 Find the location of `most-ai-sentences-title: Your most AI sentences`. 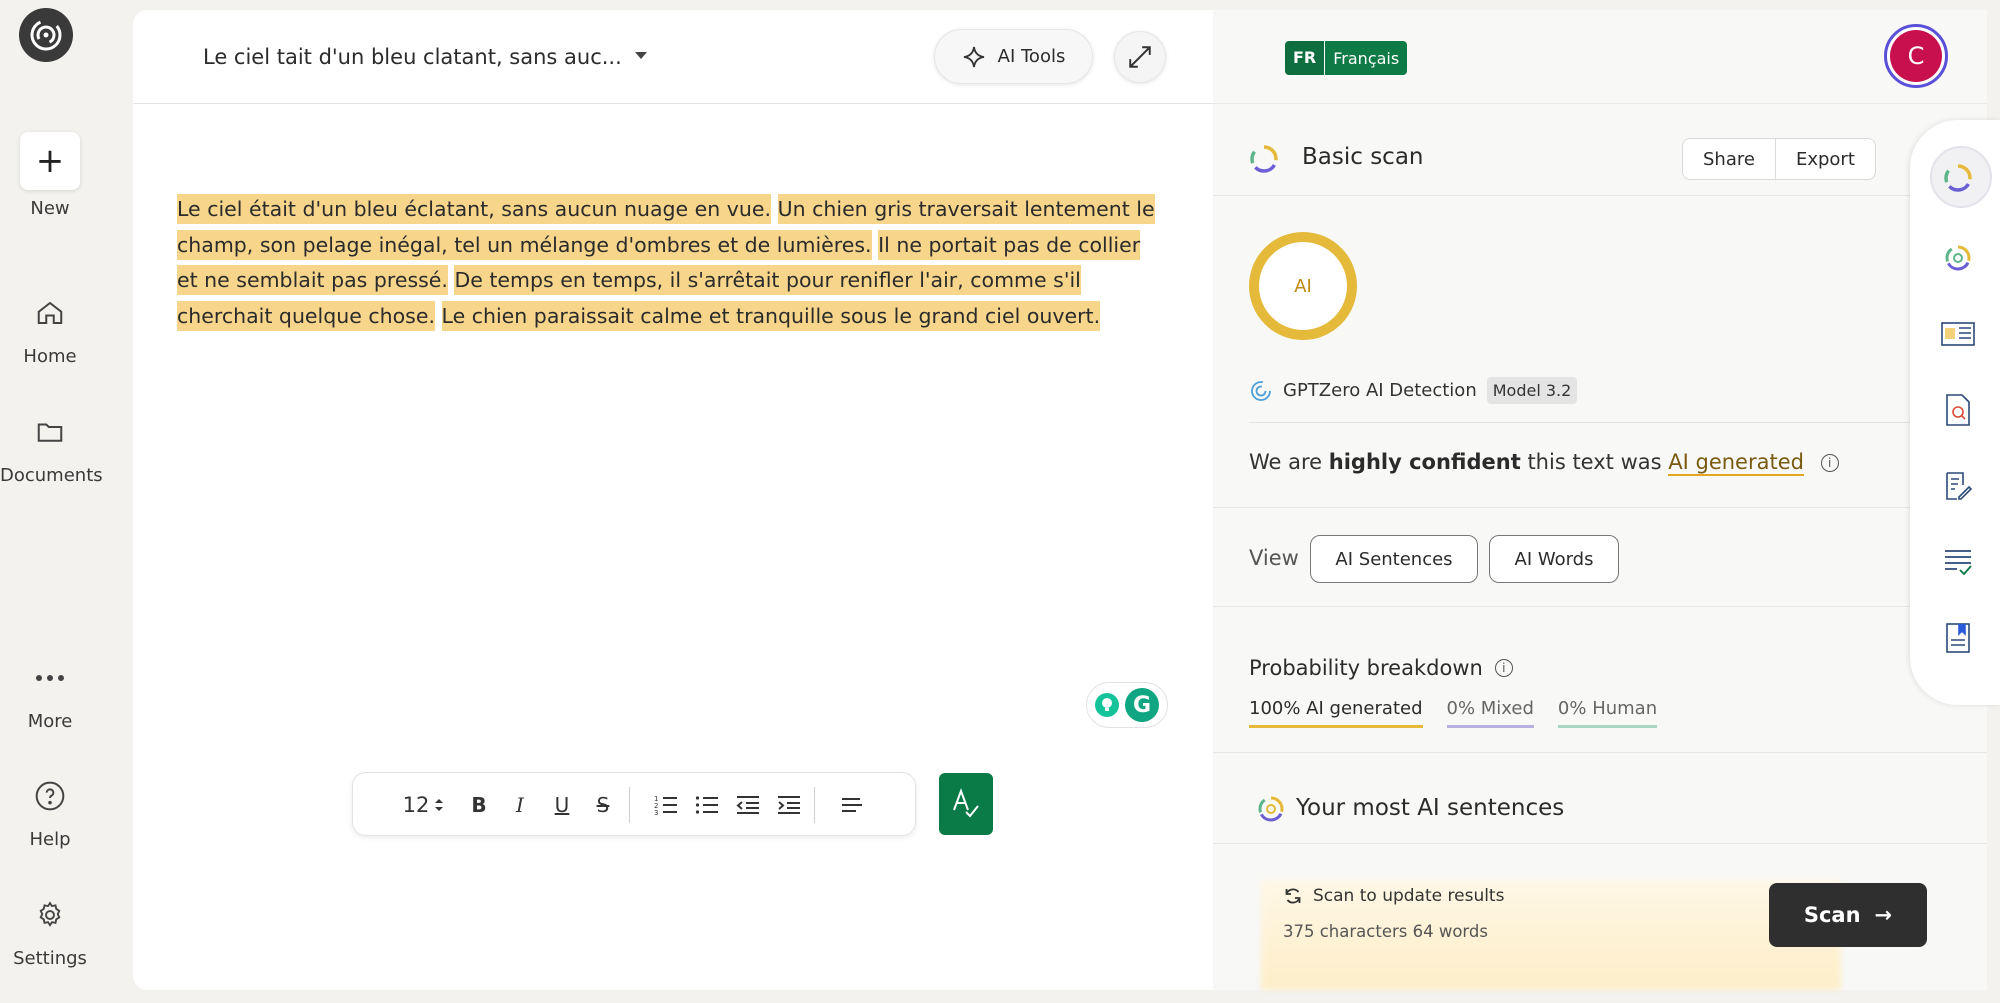

most-ai-sentences-title: Your most AI sentences is located at coordinates (1430, 808).